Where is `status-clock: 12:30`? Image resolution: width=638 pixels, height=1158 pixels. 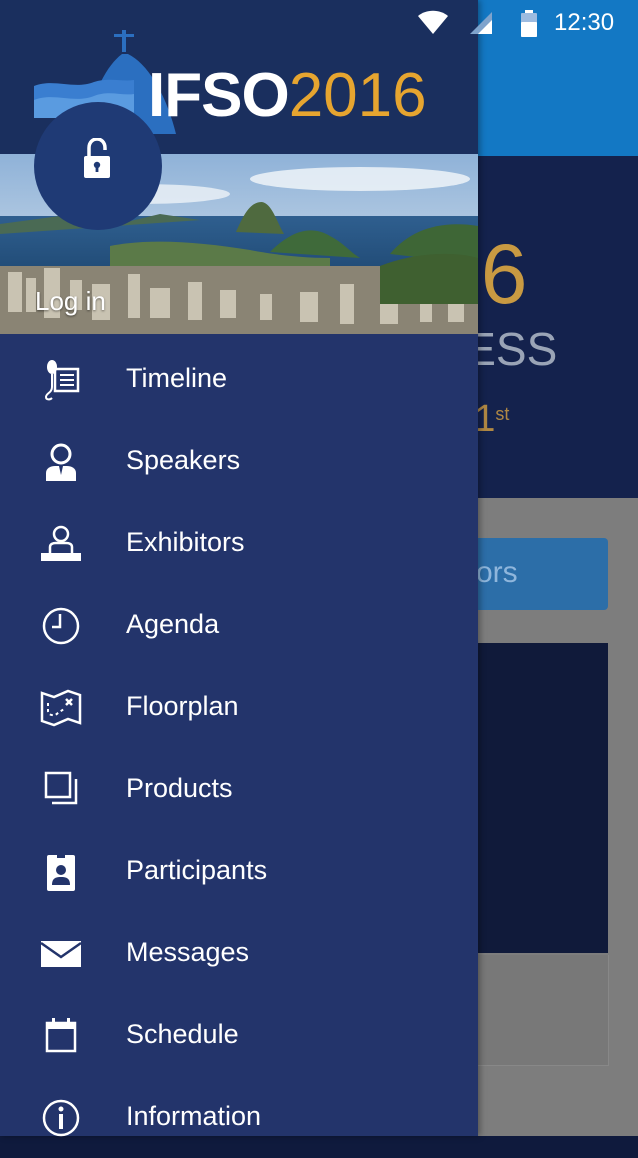 status-clock: 12:30 is located at coordinates (584, 22).